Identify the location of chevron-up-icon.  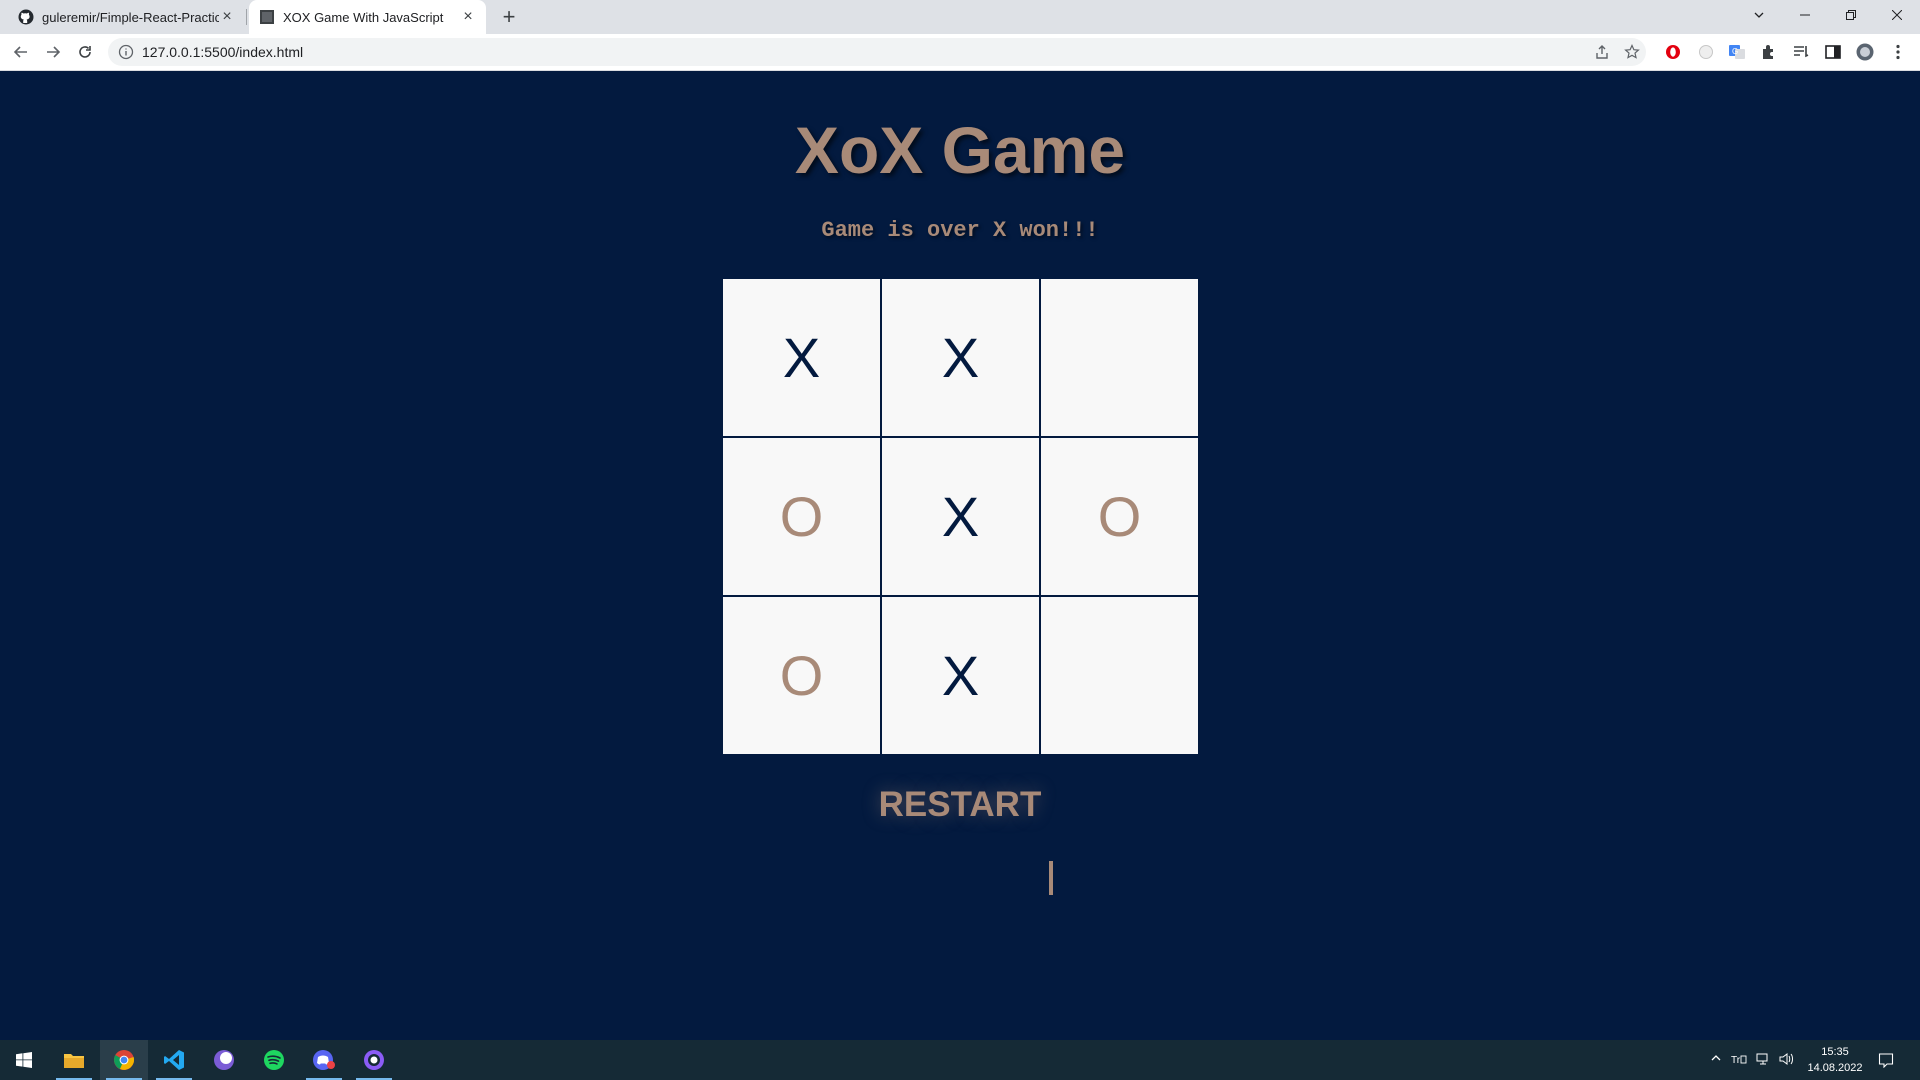
(1716, 1060).